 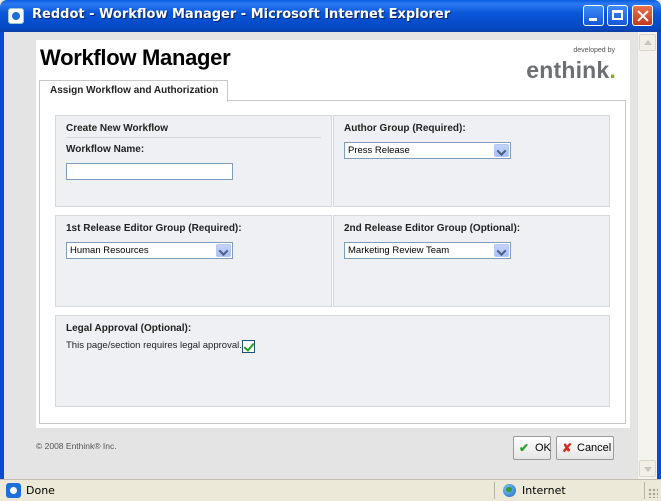 What do you see at coordinates (617, 15) in the screenshot?
I see `maximize-button` at bounding box center [617, 15].